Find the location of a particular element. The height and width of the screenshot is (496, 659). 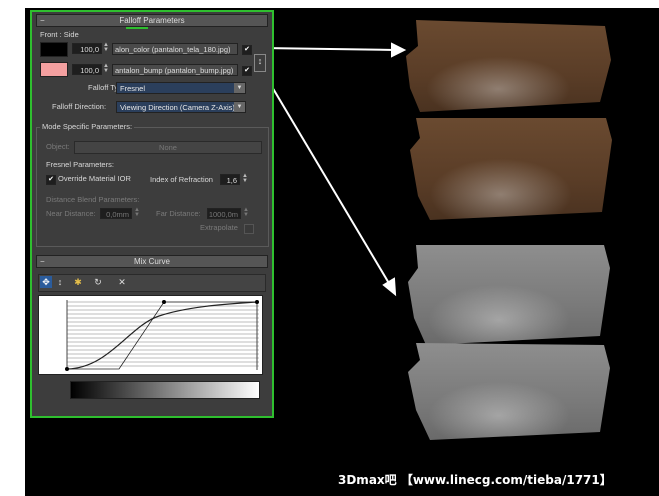

ior-spinner: 1,6 is located at coordinates (230, 179).